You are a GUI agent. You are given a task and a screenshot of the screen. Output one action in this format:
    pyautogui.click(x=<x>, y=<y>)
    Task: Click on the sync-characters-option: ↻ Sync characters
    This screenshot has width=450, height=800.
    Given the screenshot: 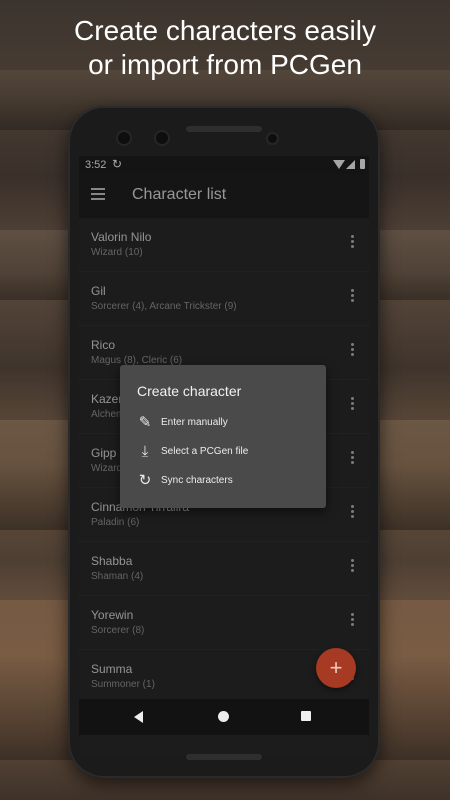 What is the action you would take?
    pyautogui.click(x=227, y=482)
    